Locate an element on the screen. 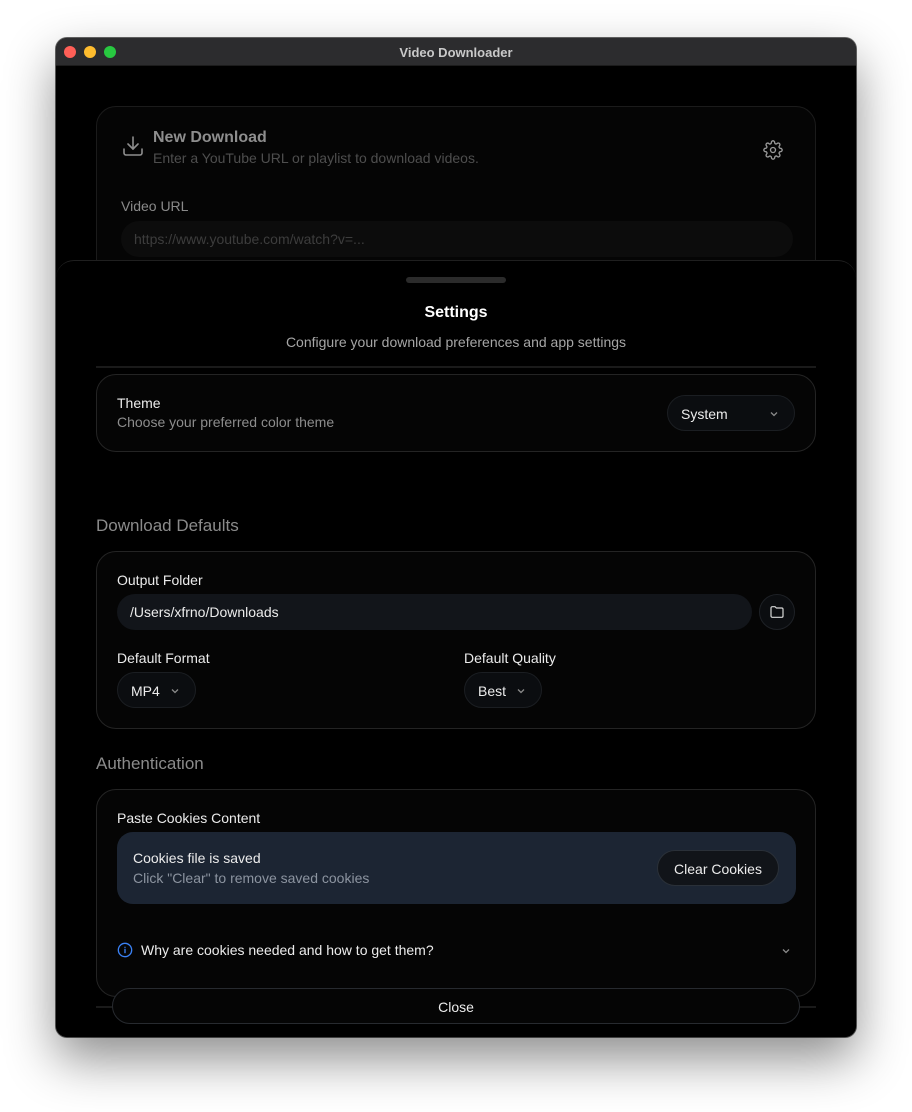 This screenshot has height=1112, width=912. cookies-label: Paste Cookies Content is located at coordinates (189, 818).